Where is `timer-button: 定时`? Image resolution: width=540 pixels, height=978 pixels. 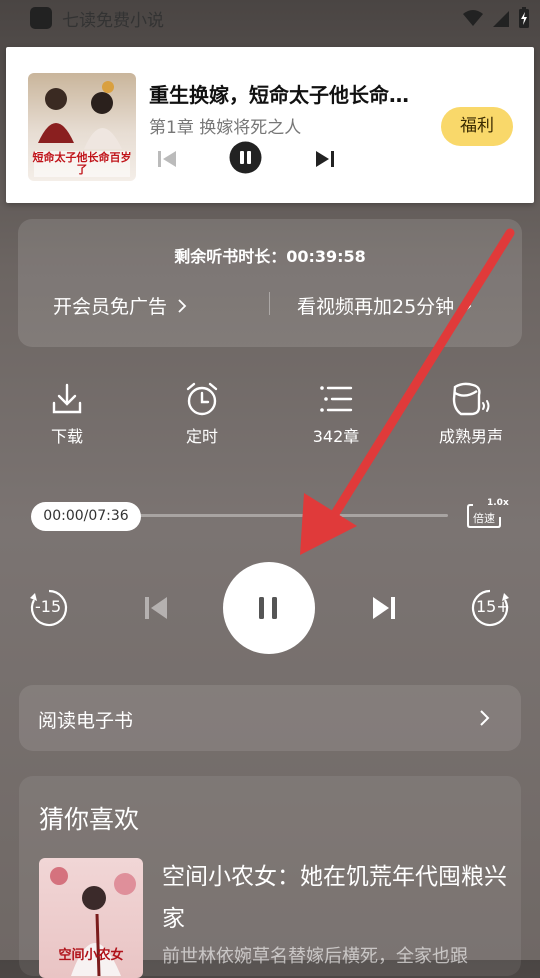 timer-button: 定时 is located at coordinates (202, 414).